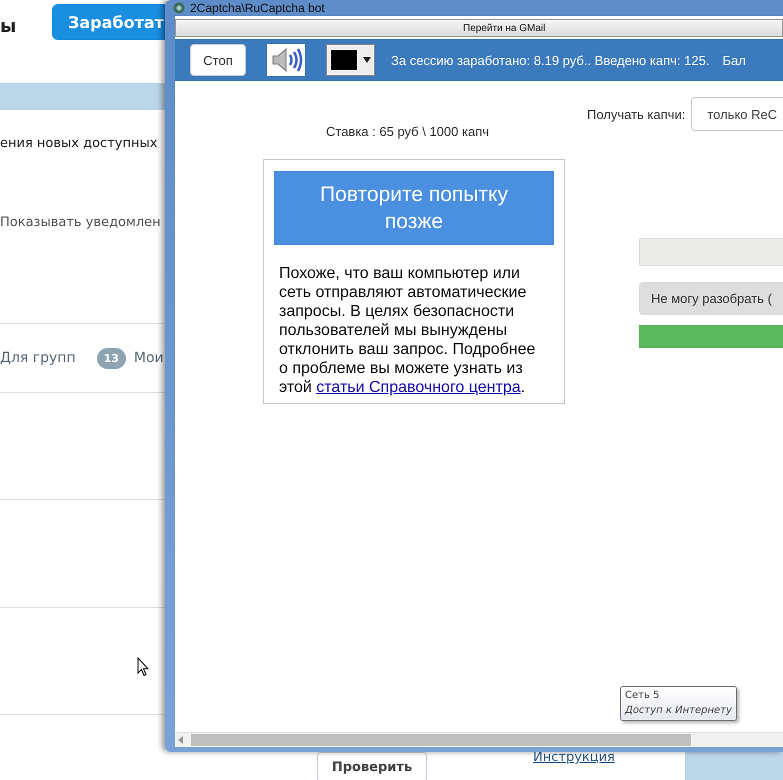 This screenshot has height=780, width=783. What do you see at coordinates (372, 766) in the screenshot?
I see `check-button: Проверить` at bounding box center [372, 766].